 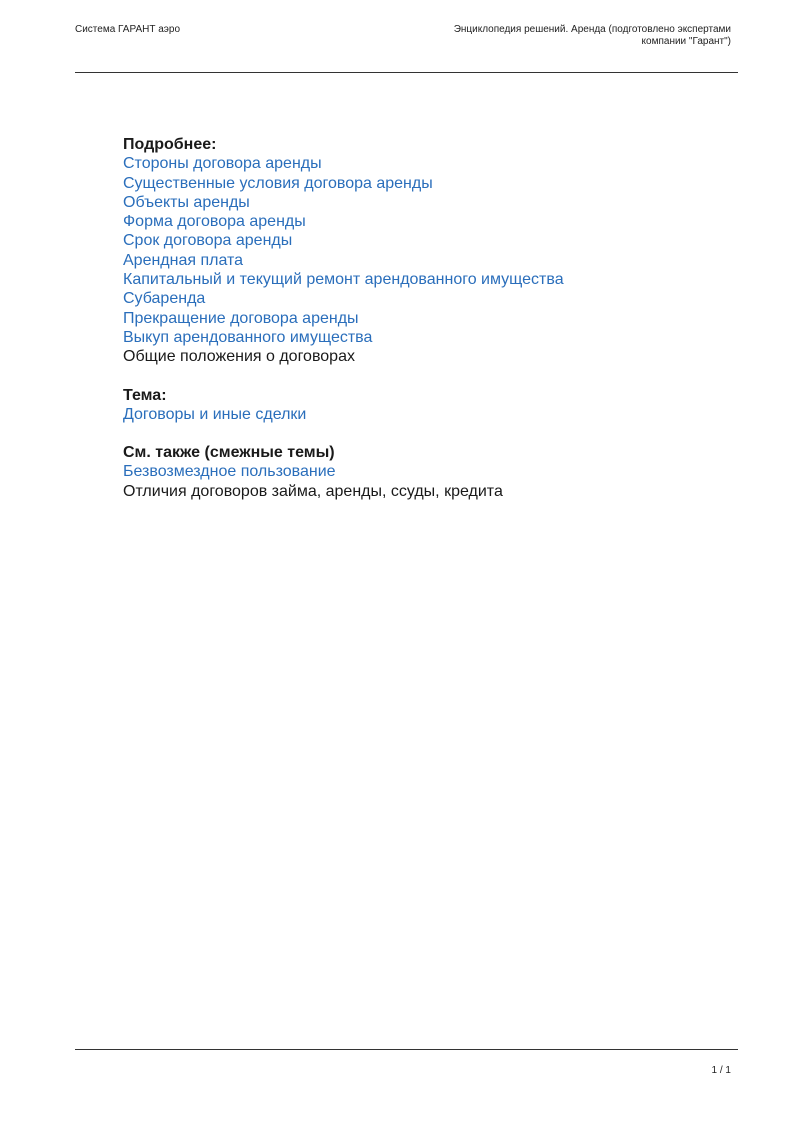 I want to click on header-divider, so click(x=406, y=72).